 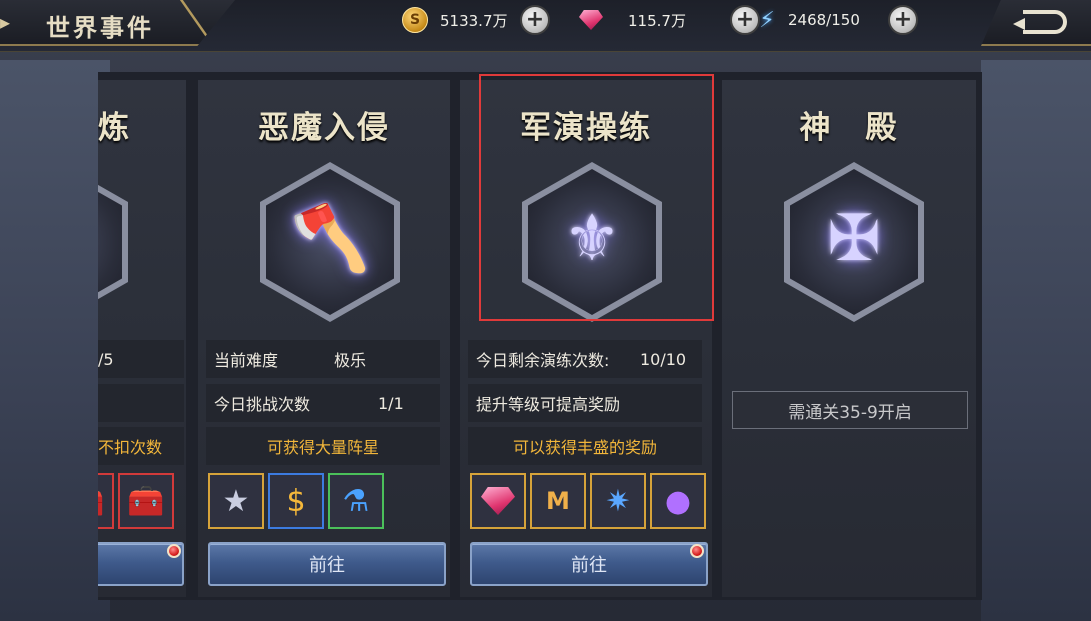 What do you see at coordinates (767, 20) in the screenshot?
I see `lightning-icon: ⚡` at bounding box center [767, 20].